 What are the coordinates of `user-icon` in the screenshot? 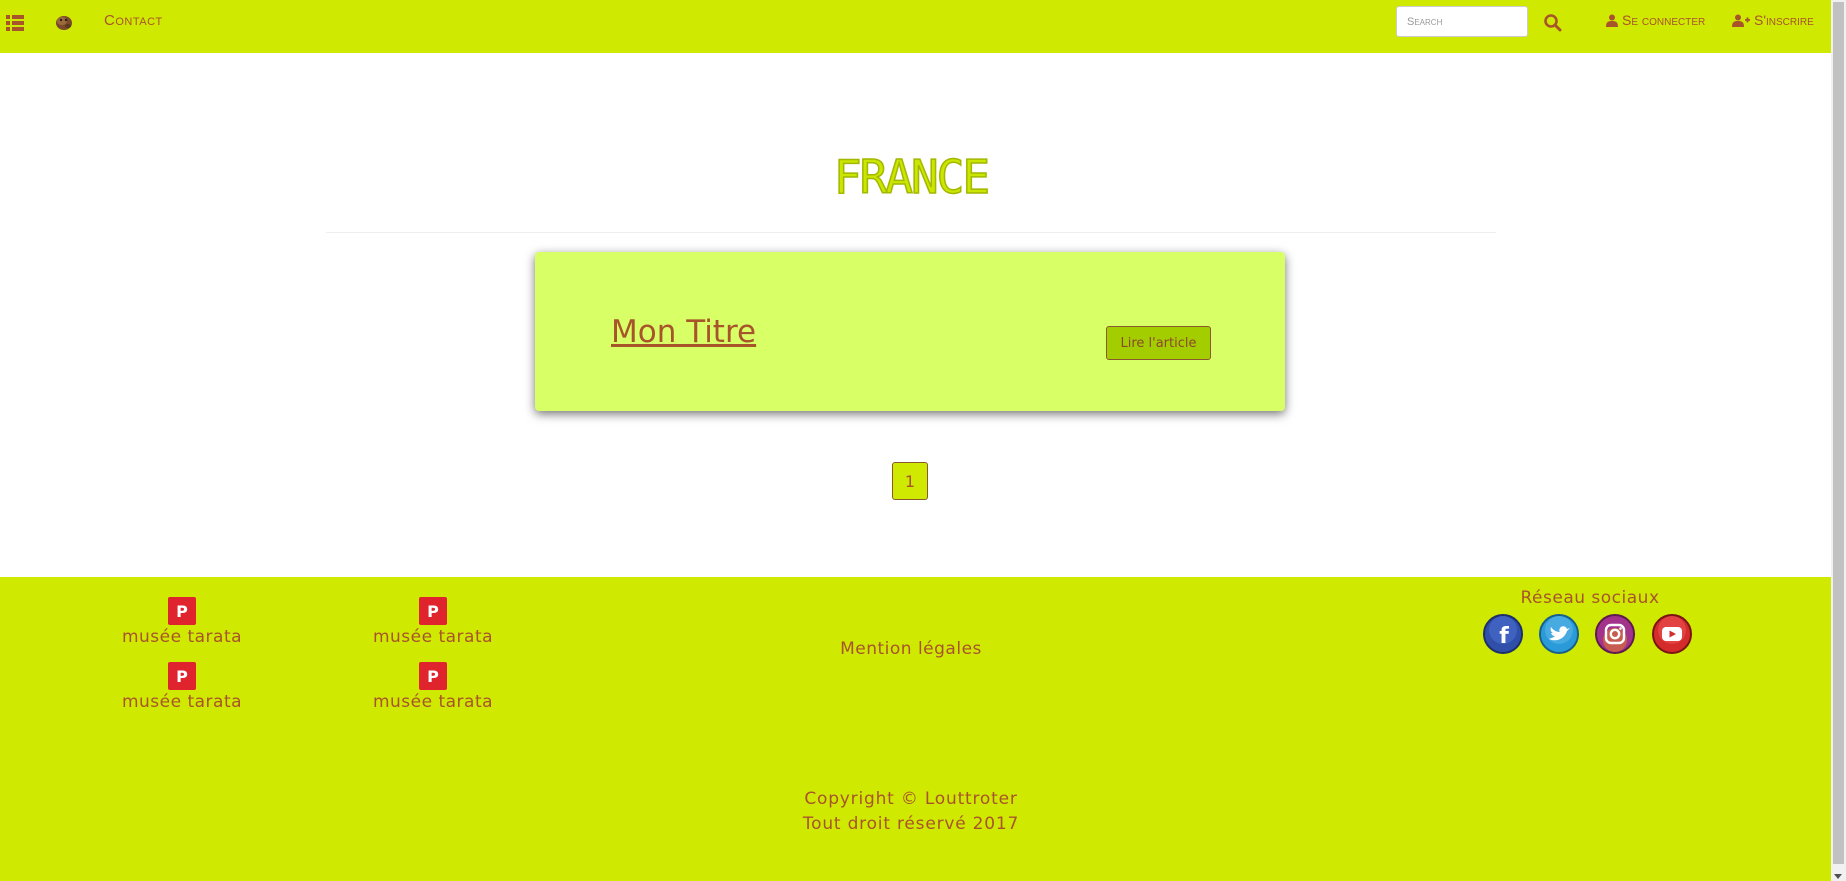 It's located at (1612, 20).